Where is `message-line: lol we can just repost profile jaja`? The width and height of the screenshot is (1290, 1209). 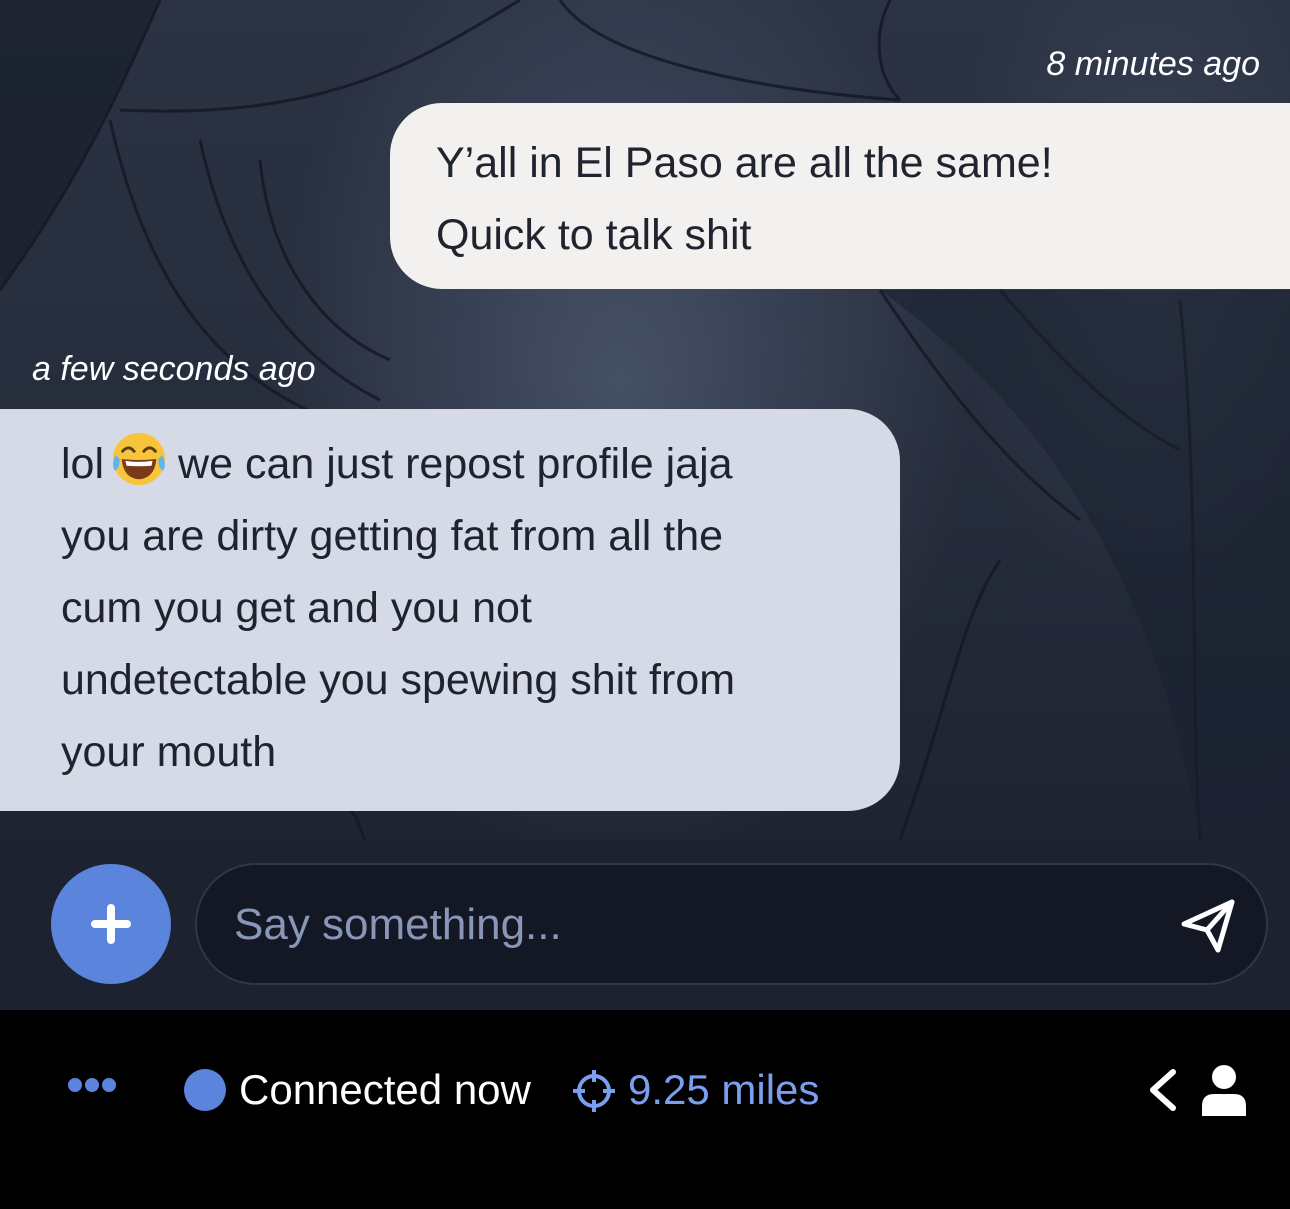 message-line: lol we can just repost profile jaja is located at coordinates (470, 464).